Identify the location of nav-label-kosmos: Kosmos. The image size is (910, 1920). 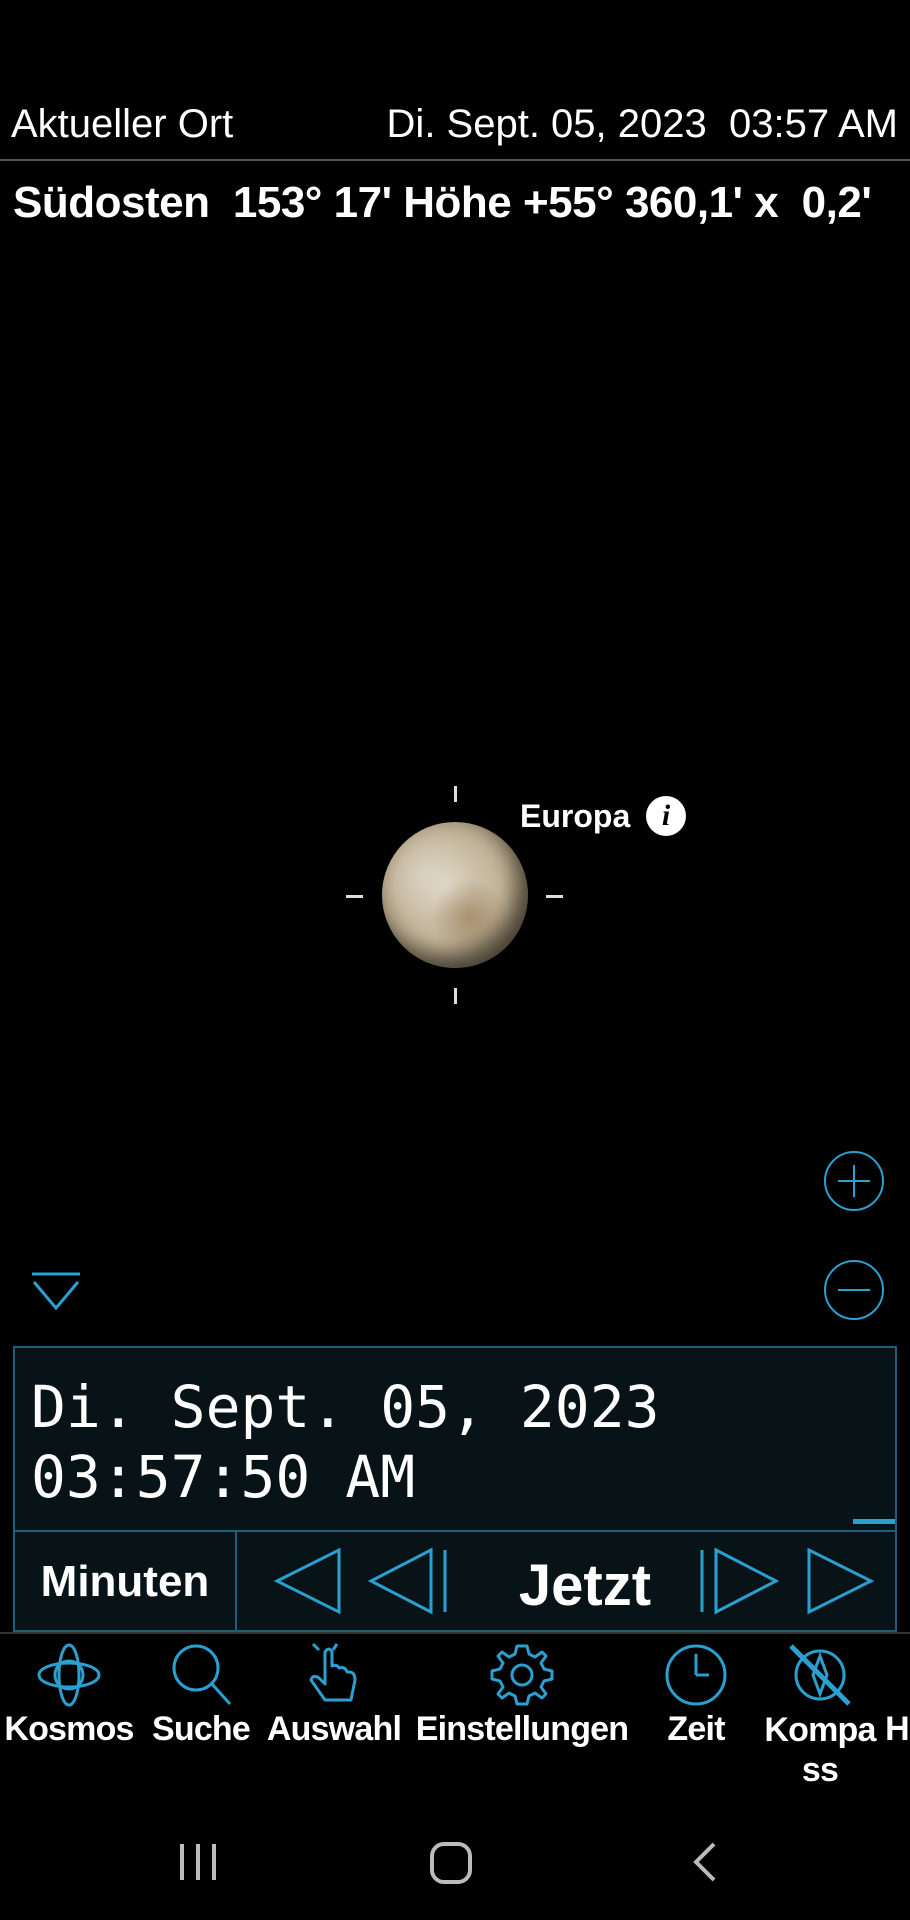
(69, 1729).